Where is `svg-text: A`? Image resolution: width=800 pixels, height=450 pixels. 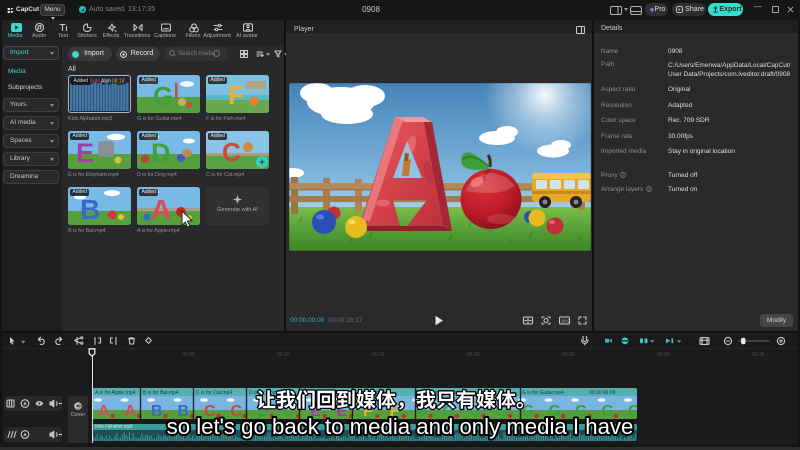 svg-text: A is located at coordinates (161, 209).